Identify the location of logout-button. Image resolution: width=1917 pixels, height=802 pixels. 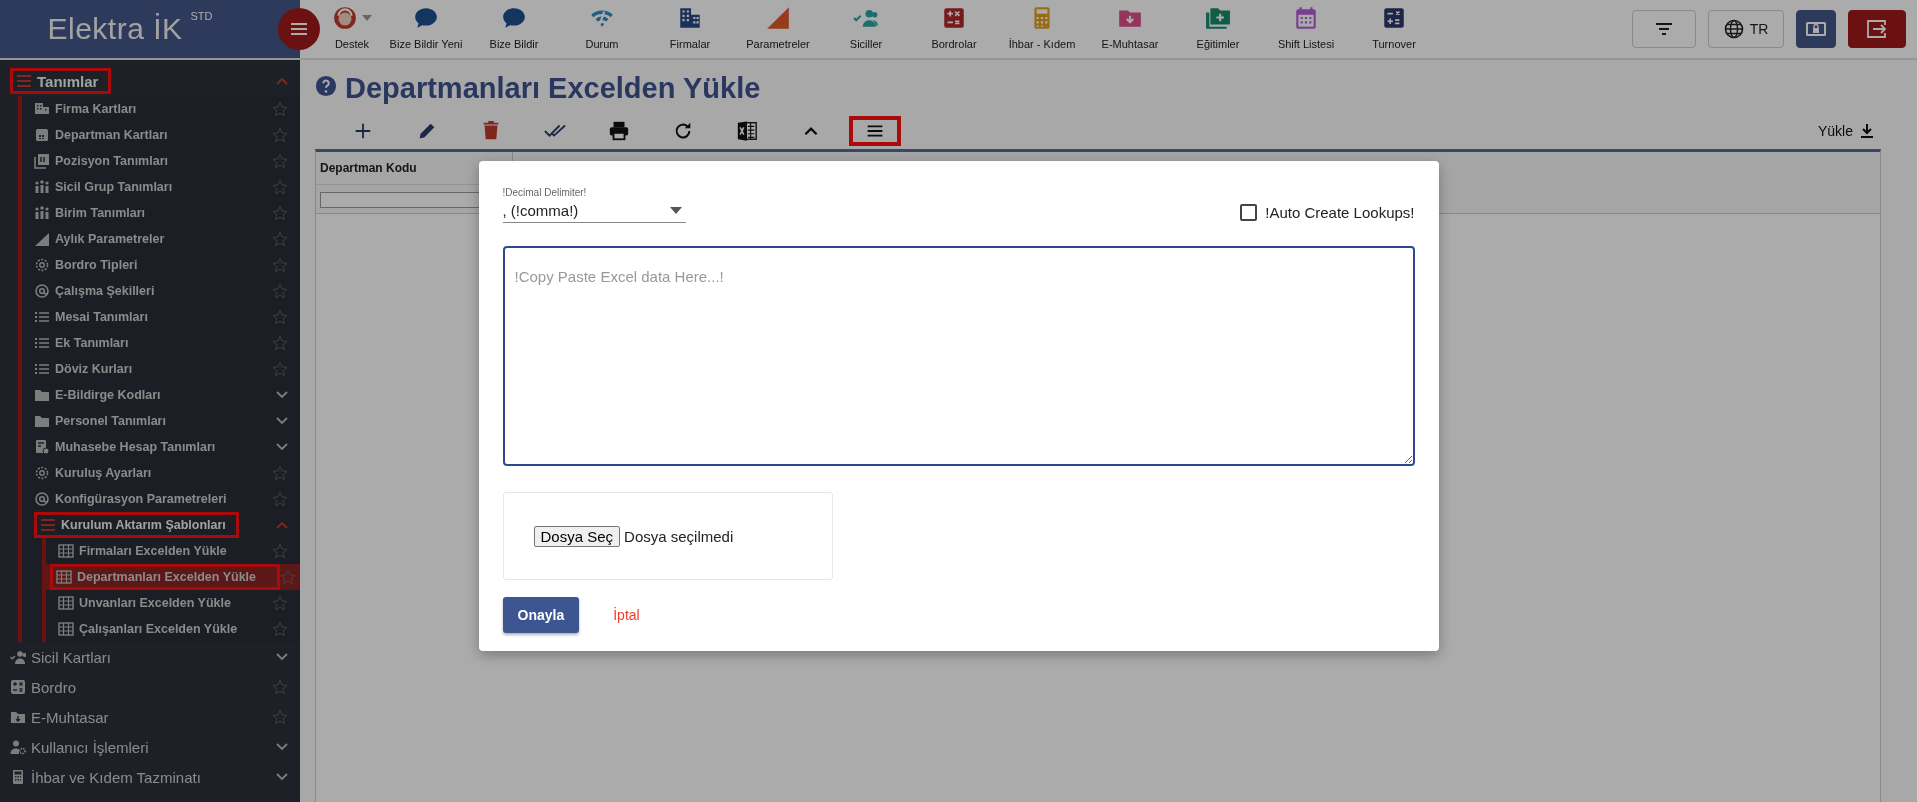
(1877, 29).